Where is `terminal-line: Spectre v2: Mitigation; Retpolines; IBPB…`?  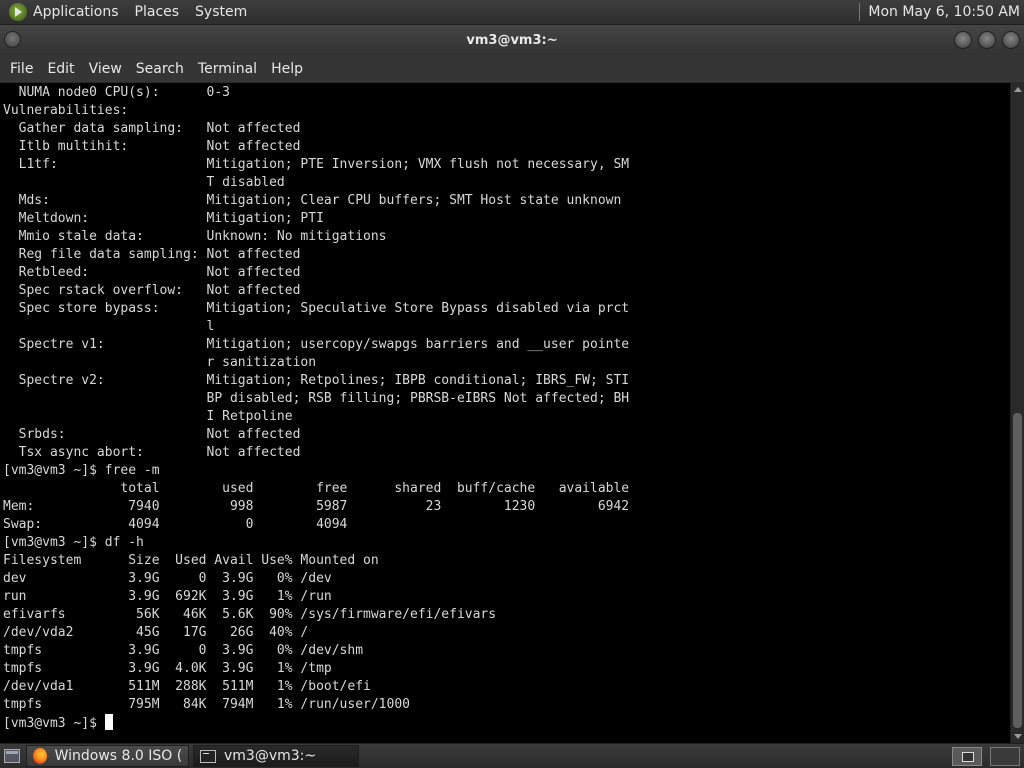 terminal-line: Spectre v2: Mitigation; Retpolines; IBPB… is located at coordinates (316, 380).